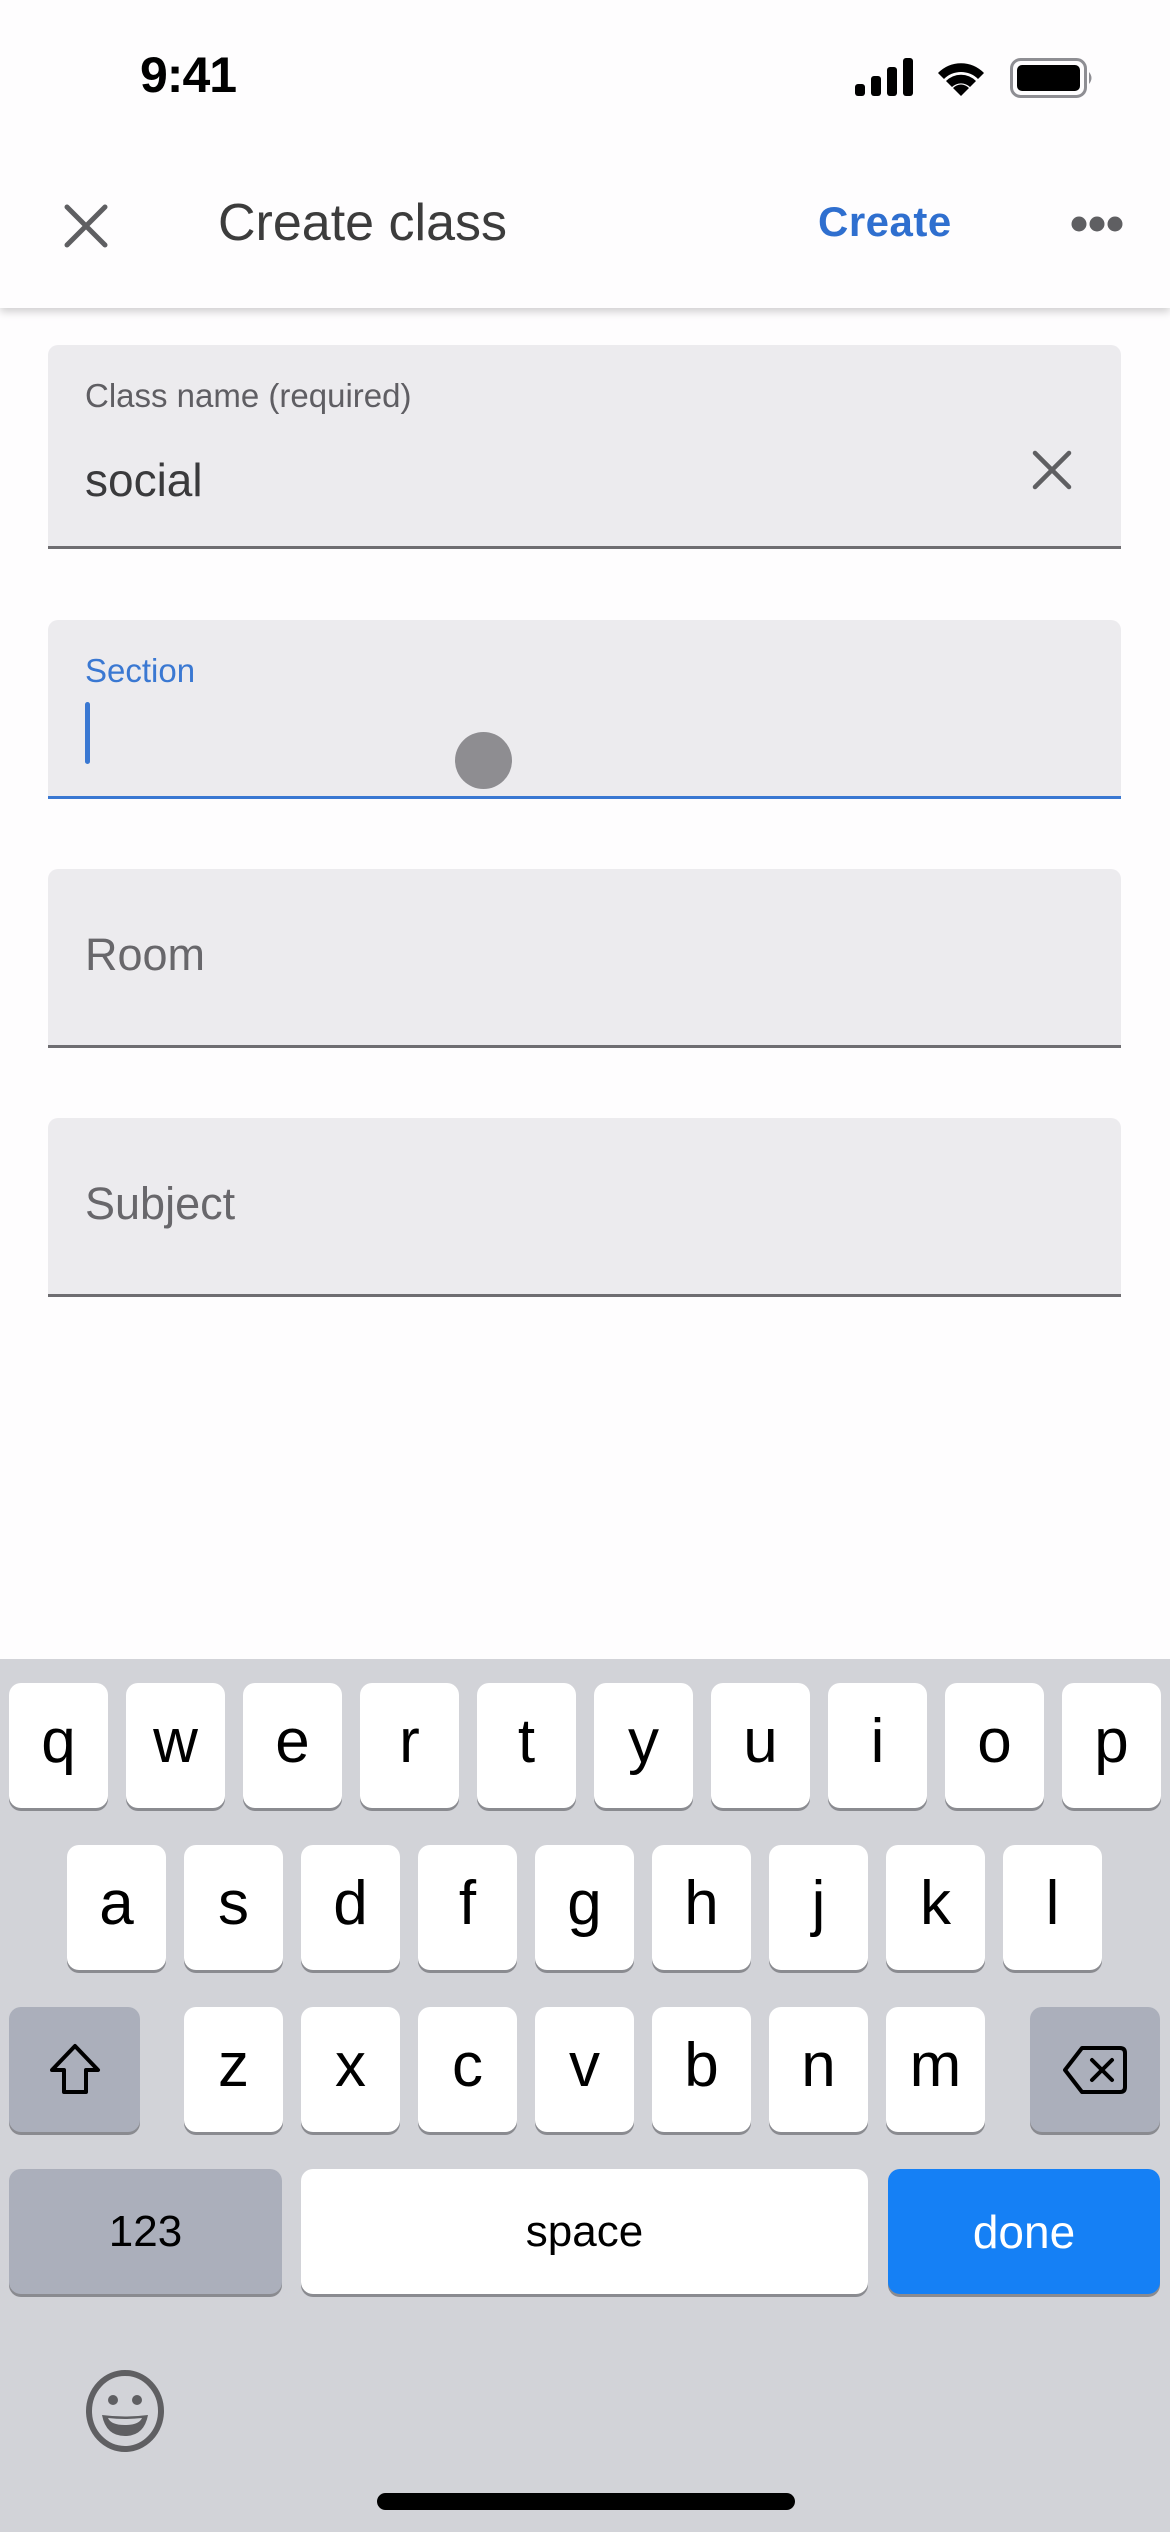 The image size is (1170, 2532). What do you see at coordinates (994, 1745) in the screenshot?
I see `key-o: o` at bounding box center [994, 1745].